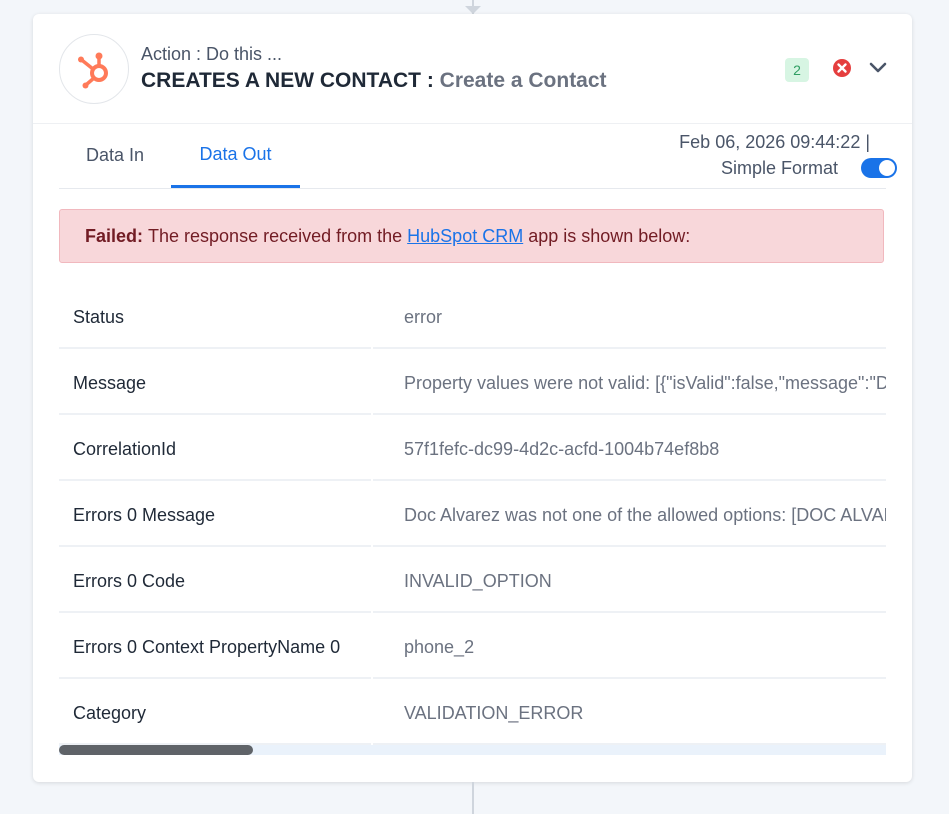 The width and height of the screenshot is (949, 814). I want to click on hubspot-crm-link: HubSpot CRM, so click(465, 236).